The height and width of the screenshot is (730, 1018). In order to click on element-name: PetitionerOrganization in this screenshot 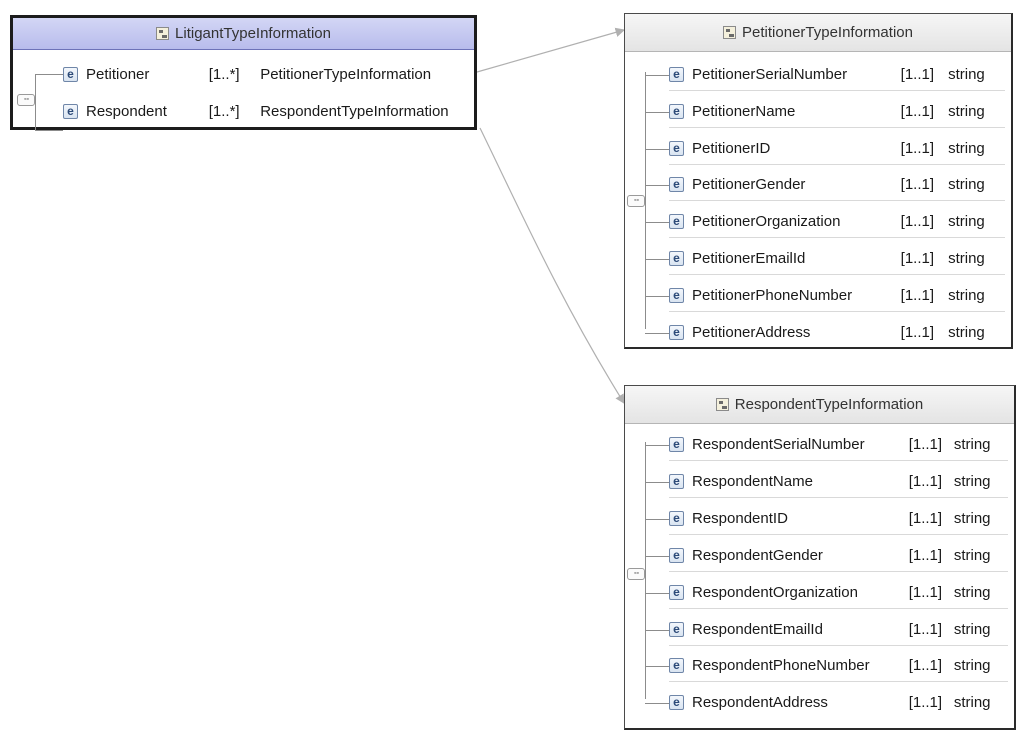, I will do `click(766, 221)`.